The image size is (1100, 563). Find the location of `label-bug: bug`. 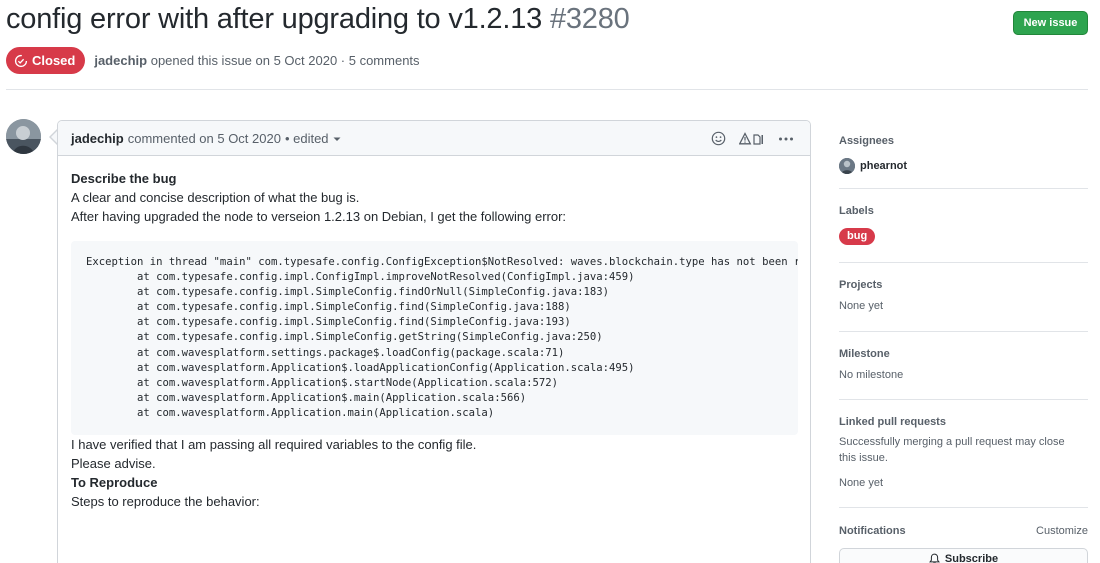

label-bug: bug is located at coordinates (857, 236).